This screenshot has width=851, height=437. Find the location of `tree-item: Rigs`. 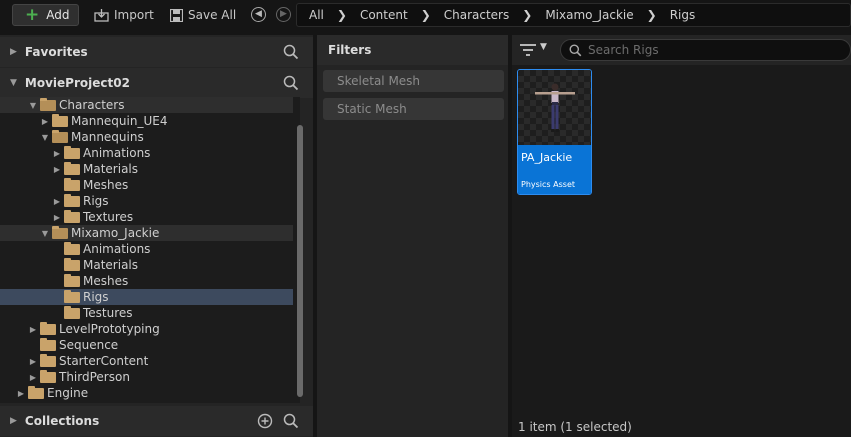

tree-item: Rigs is located at coordinates (146, 297).